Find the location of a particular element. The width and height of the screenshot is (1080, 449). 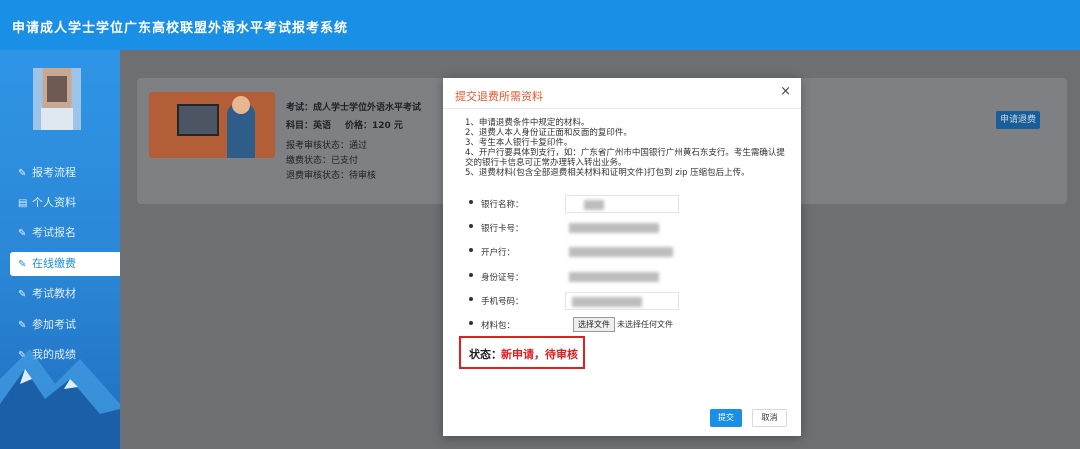

cancel-button: 取消 is located at coordinates (769, 418).